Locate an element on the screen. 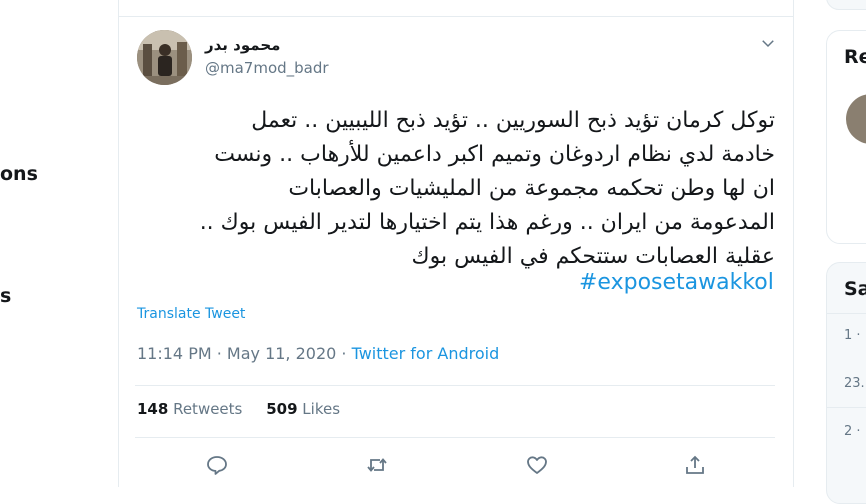 Image resolution: width=866 pixels, height=504 pixels. retweets-count: 148 is located at coordinates (153, 409).